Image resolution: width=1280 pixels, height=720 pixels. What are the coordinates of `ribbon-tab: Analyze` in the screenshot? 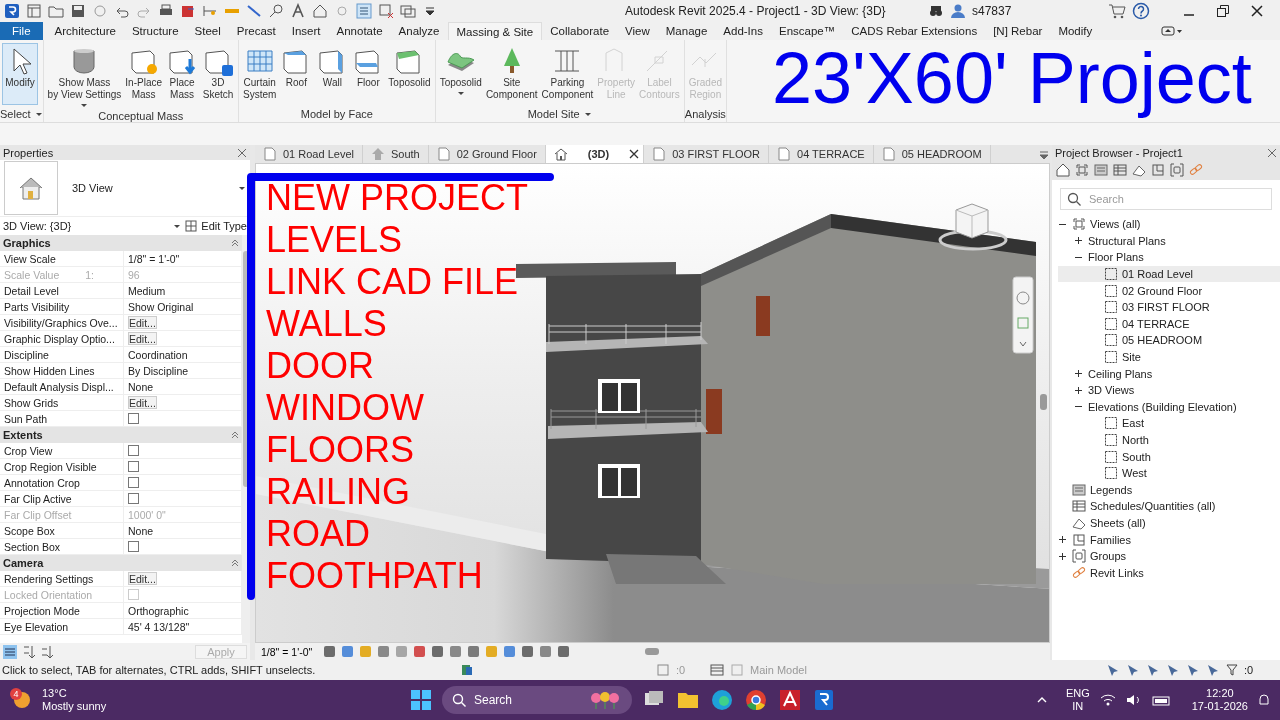 It's located at (419, 31).